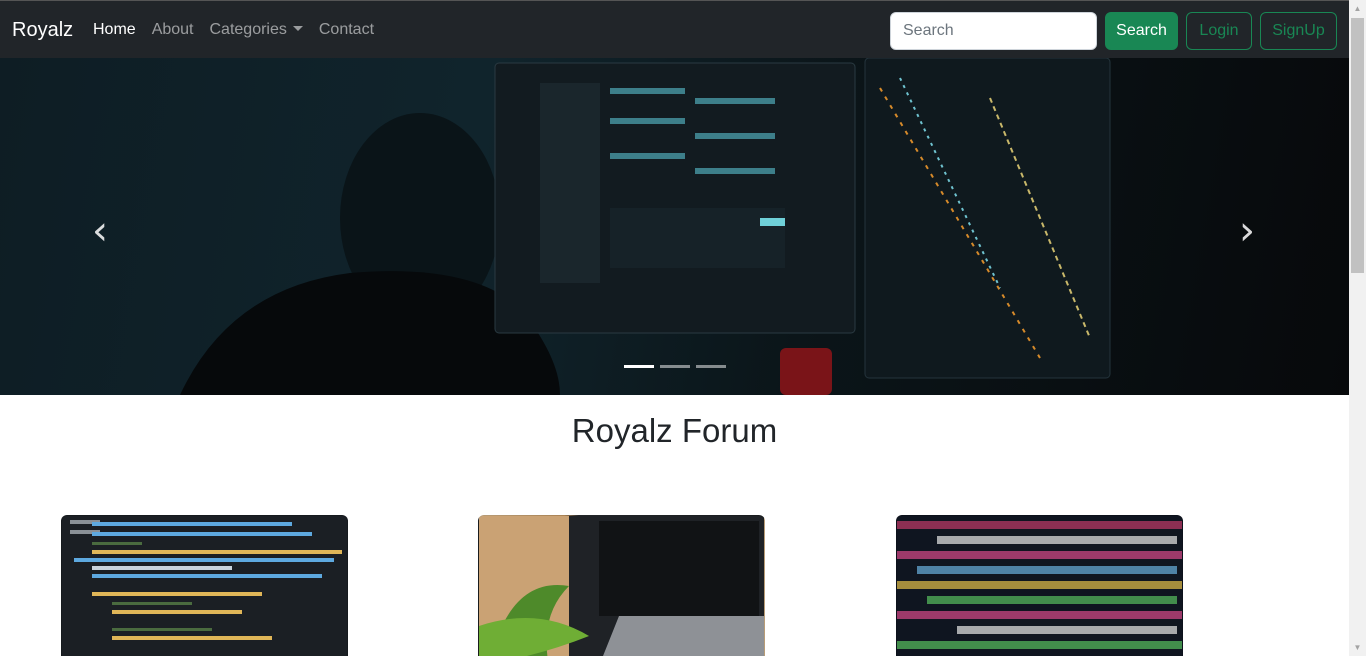 The height and width of the screenshot is (656, 1366). I want to click on laptop-plant-image, so click(621, 586).